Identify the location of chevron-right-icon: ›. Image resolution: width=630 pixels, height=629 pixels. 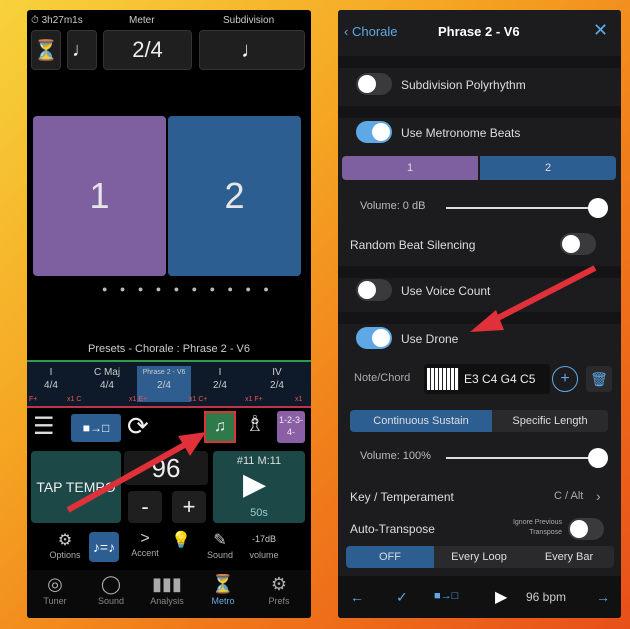
(598, 496).